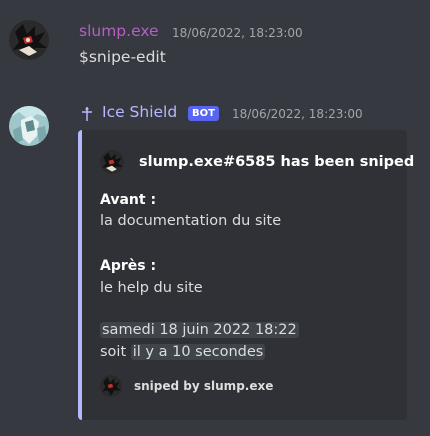 The height and width of the screenshot is (436, 430). Describe the element at coordinates (198, 352) in the screenshot. I see `relative-timestamp-chip: il y a 10 secondes` at that location.